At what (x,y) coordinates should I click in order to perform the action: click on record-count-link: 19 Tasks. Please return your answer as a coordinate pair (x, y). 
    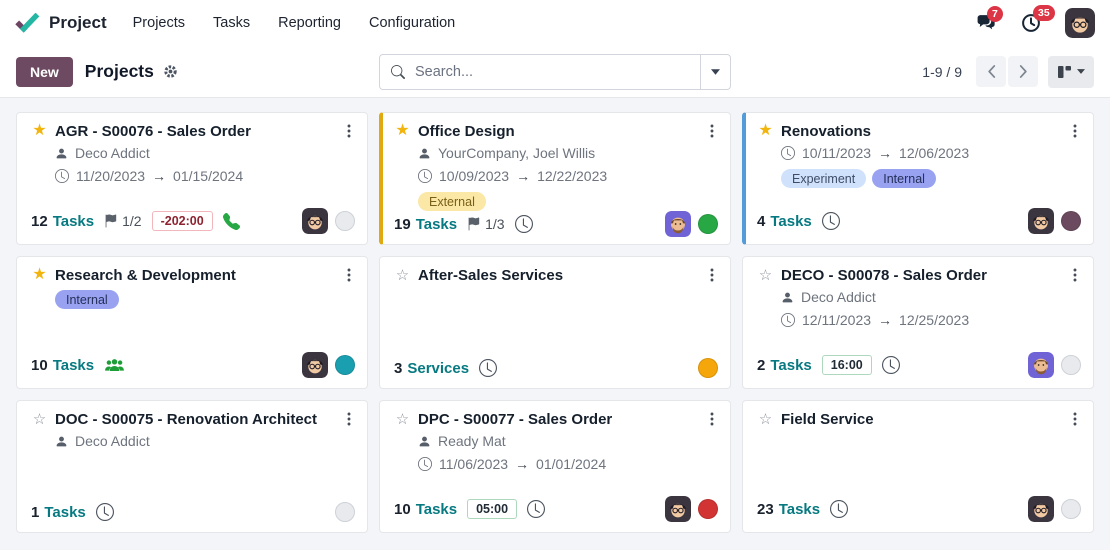
    Looking at the image, I should click on (425, 224).